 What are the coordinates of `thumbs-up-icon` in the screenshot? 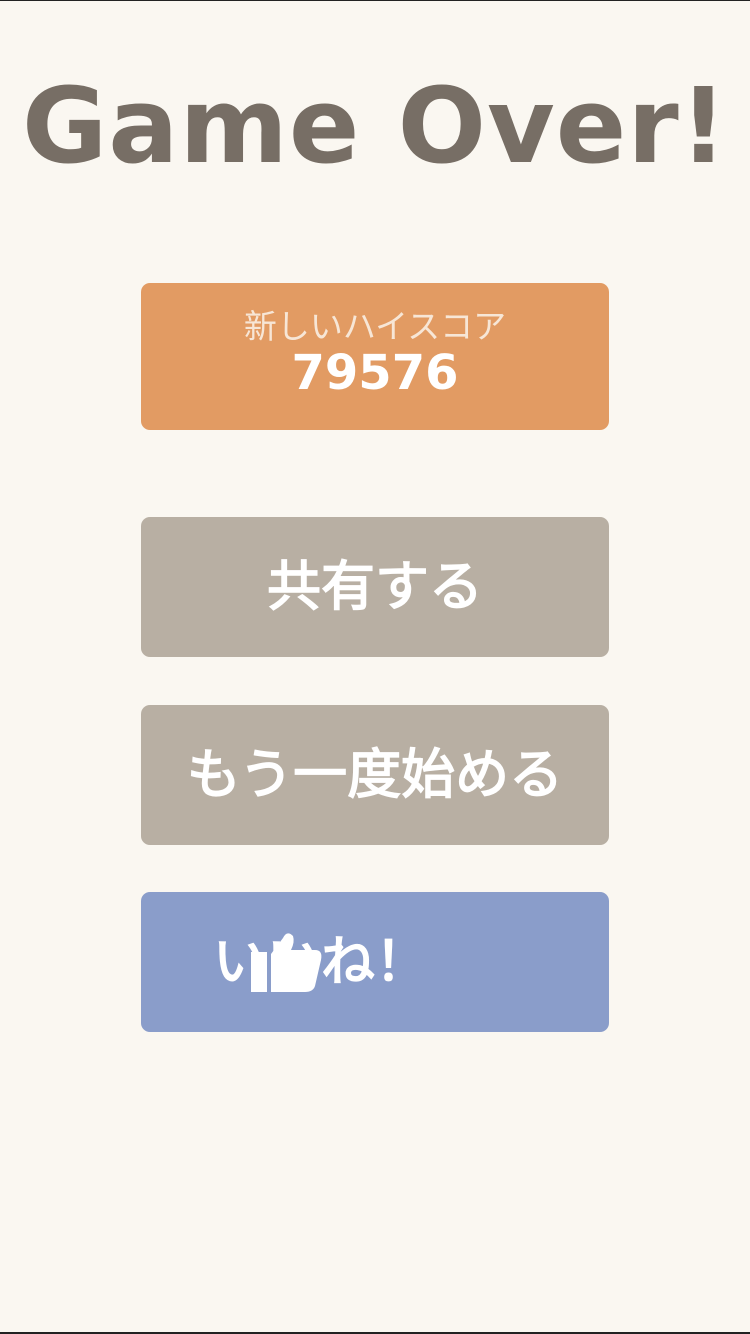 It's located at (286, 962).